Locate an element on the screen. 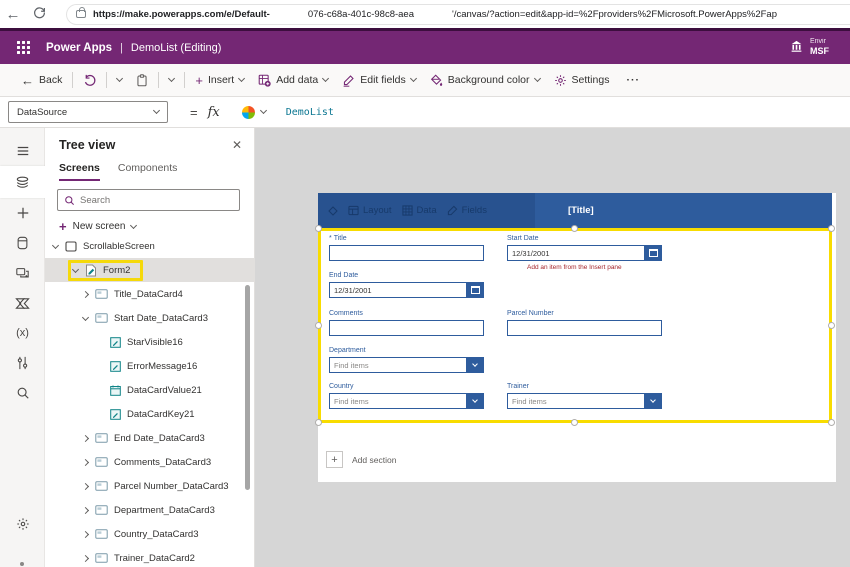 This screenshot has height=567, width=850. tree-item-scrollablescreen: ScrollableScreen is located at coordinates (149, 246).